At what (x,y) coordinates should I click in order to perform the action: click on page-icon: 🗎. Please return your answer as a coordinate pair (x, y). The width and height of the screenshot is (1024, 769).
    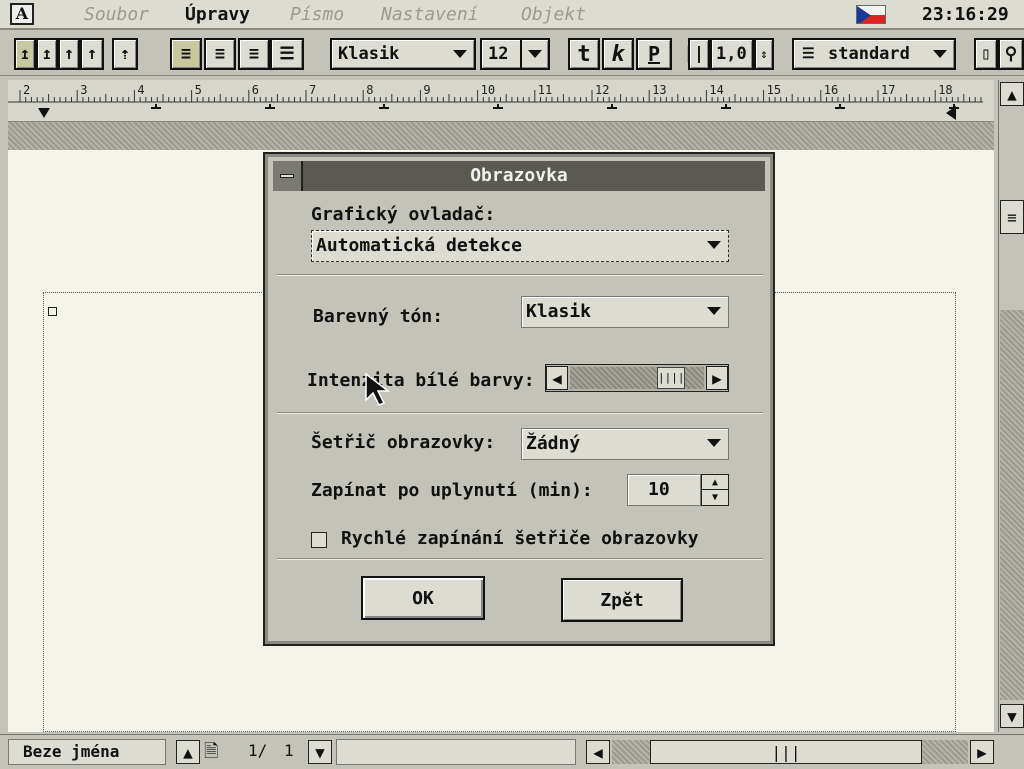
    Looking at the image, I should click on (211, 751).